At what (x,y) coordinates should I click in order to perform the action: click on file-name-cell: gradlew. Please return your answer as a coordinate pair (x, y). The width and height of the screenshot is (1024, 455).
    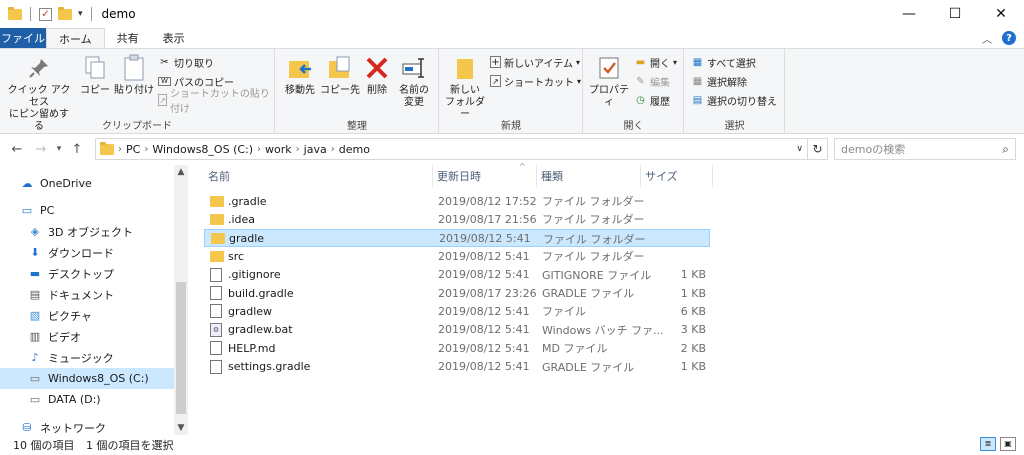
    Looking at the image, I should click on (241, 311).